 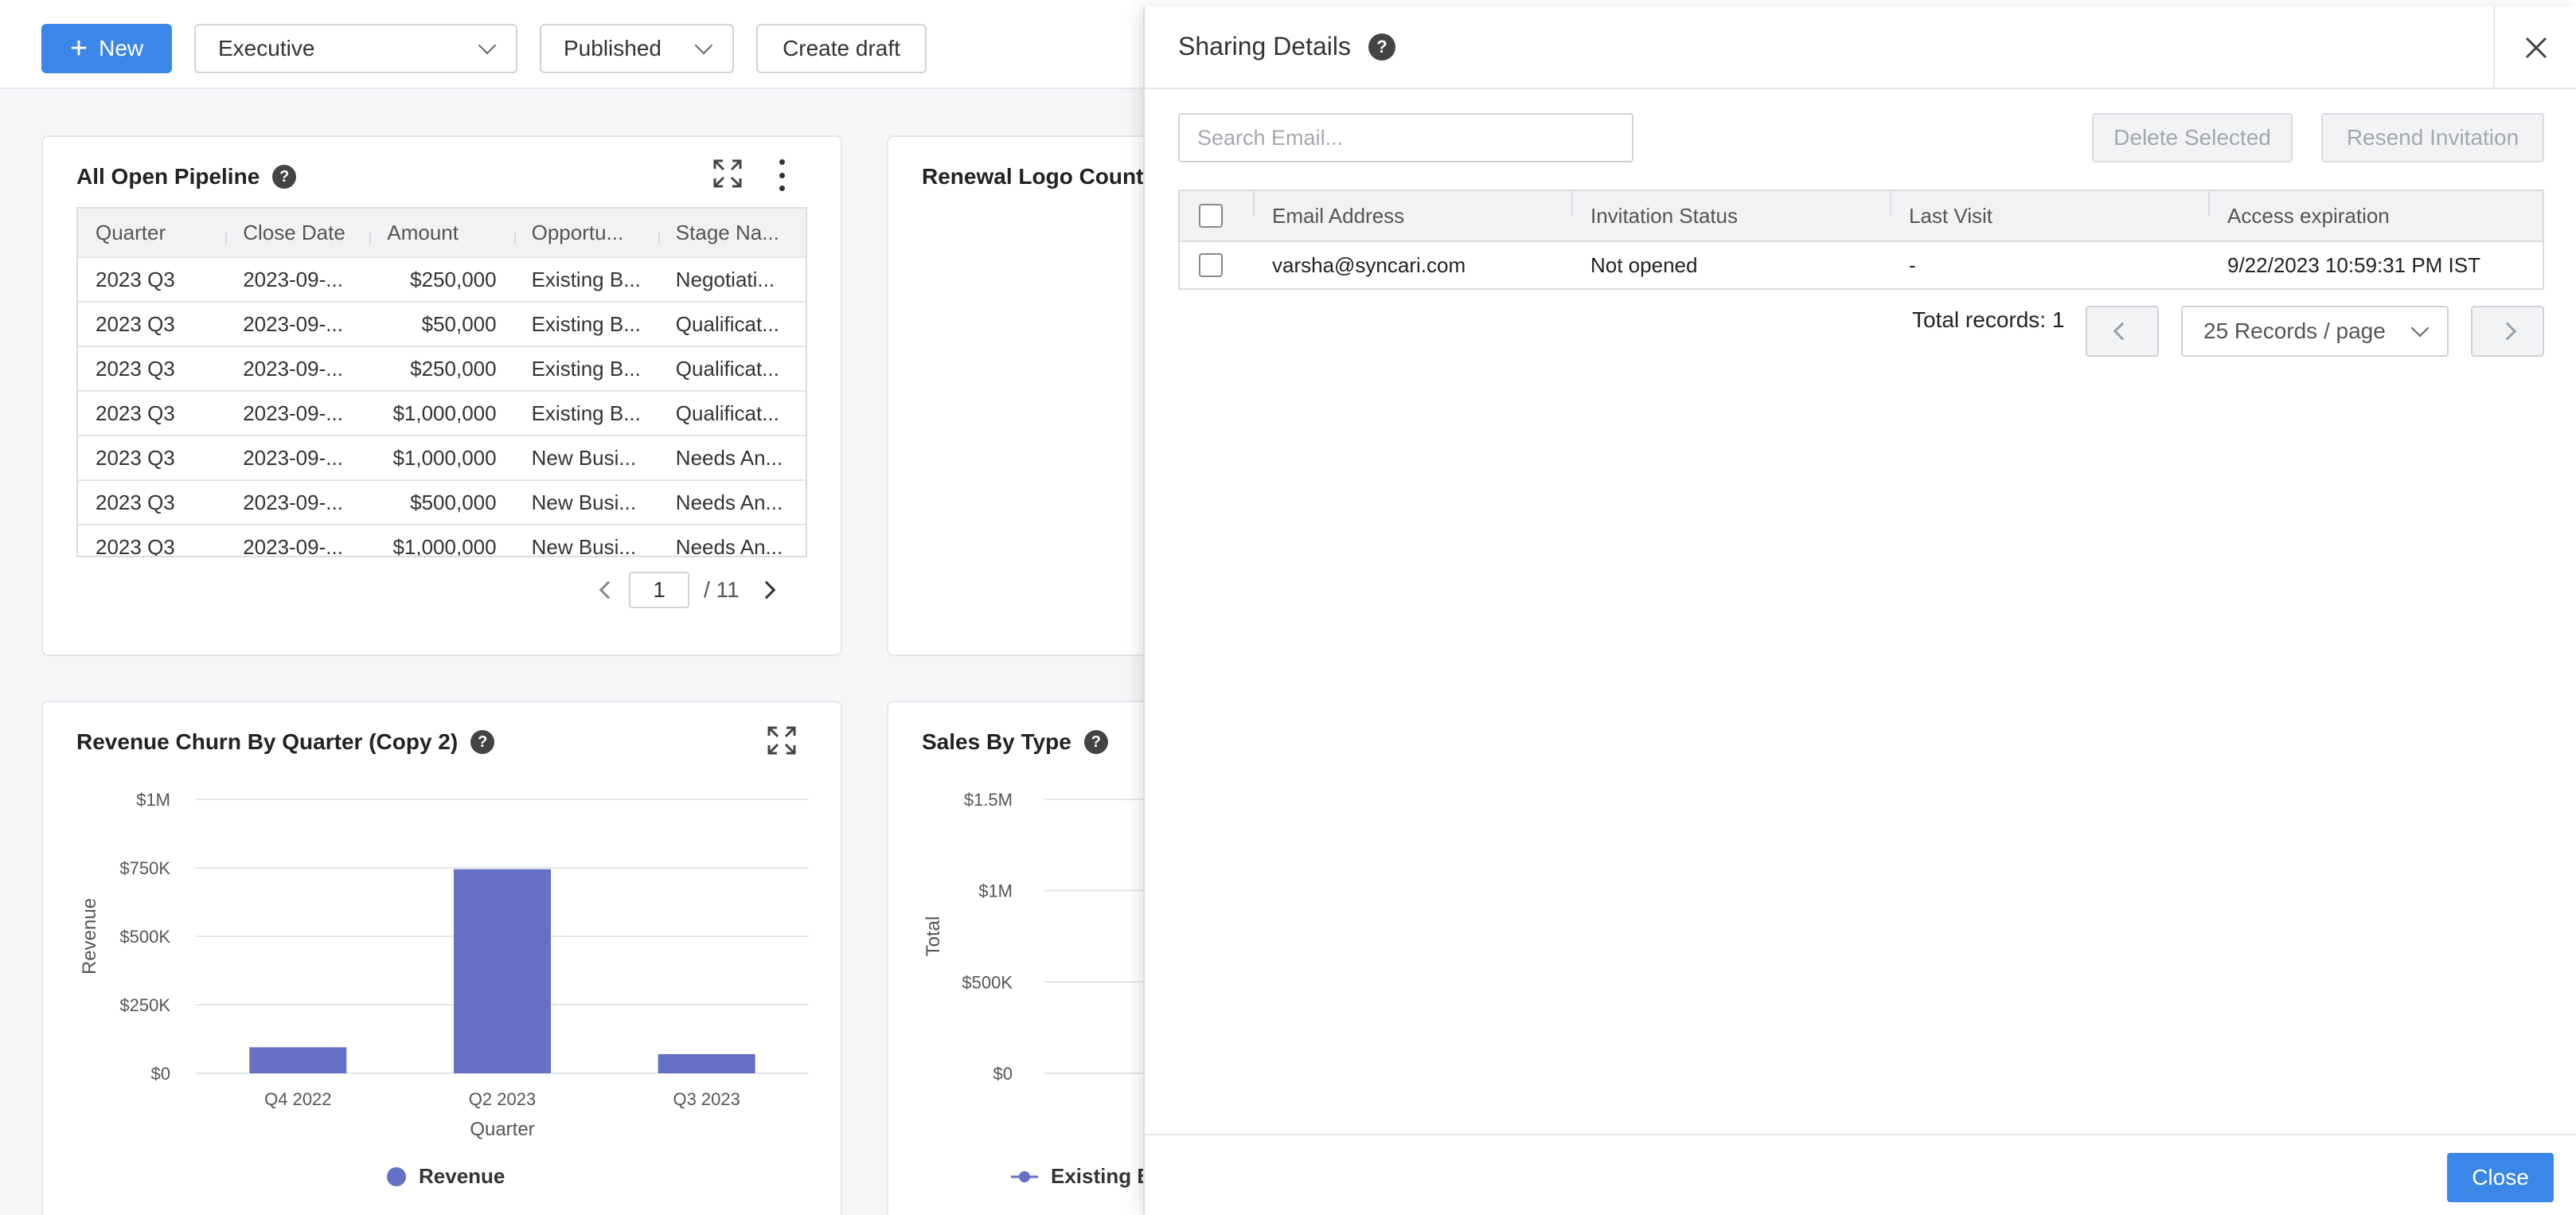 I want to click on column-header: Amount, so click(x=441, y=233).